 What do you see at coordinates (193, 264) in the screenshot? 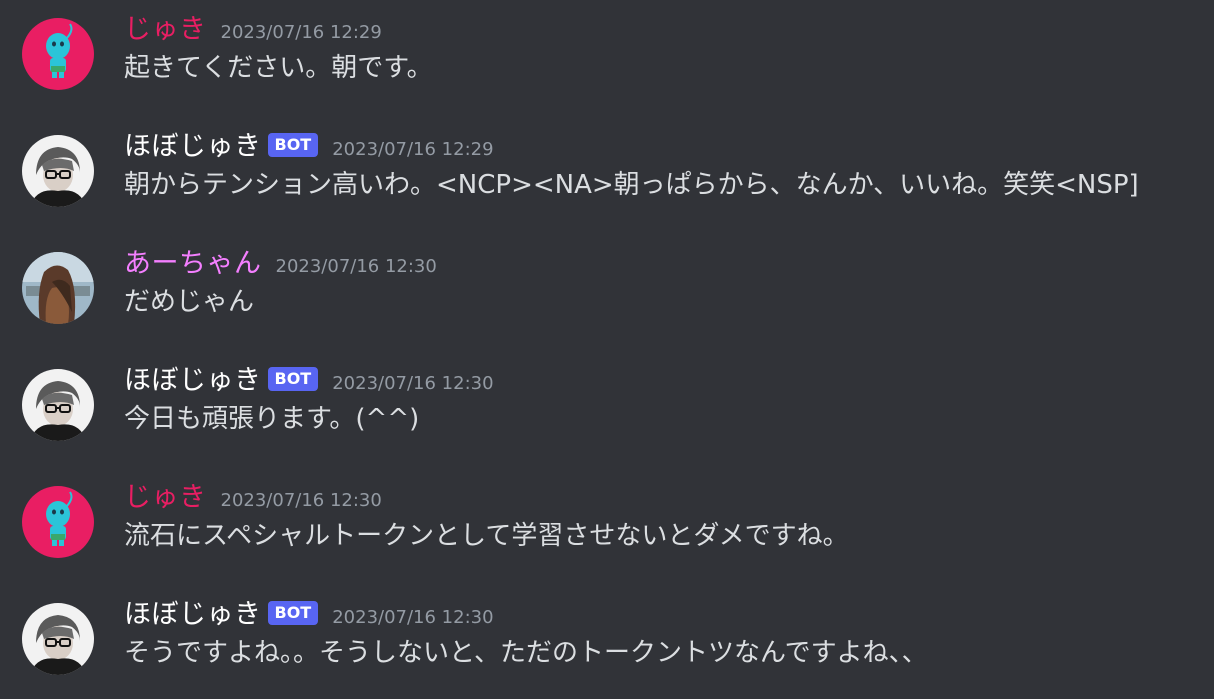
I see `username: あーちゃん` at bounding box center [193, 264].